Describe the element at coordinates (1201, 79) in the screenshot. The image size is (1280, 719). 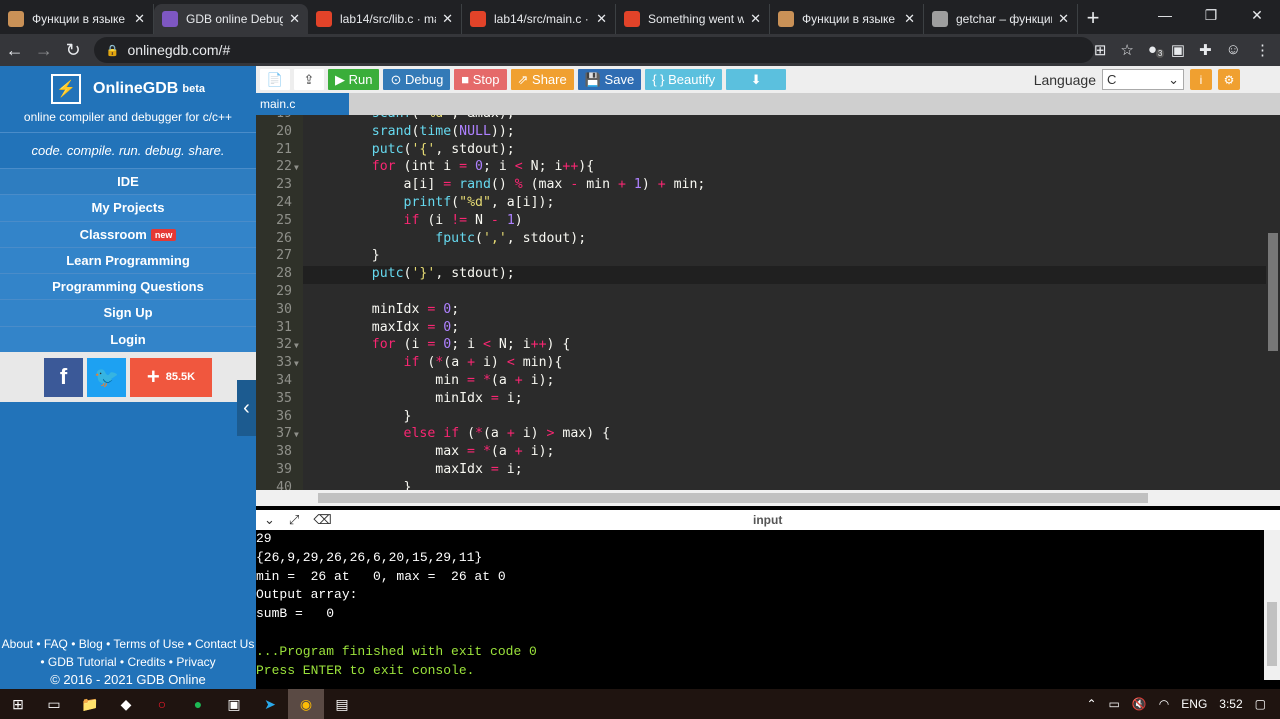
I see `info-icon: i` at that location.